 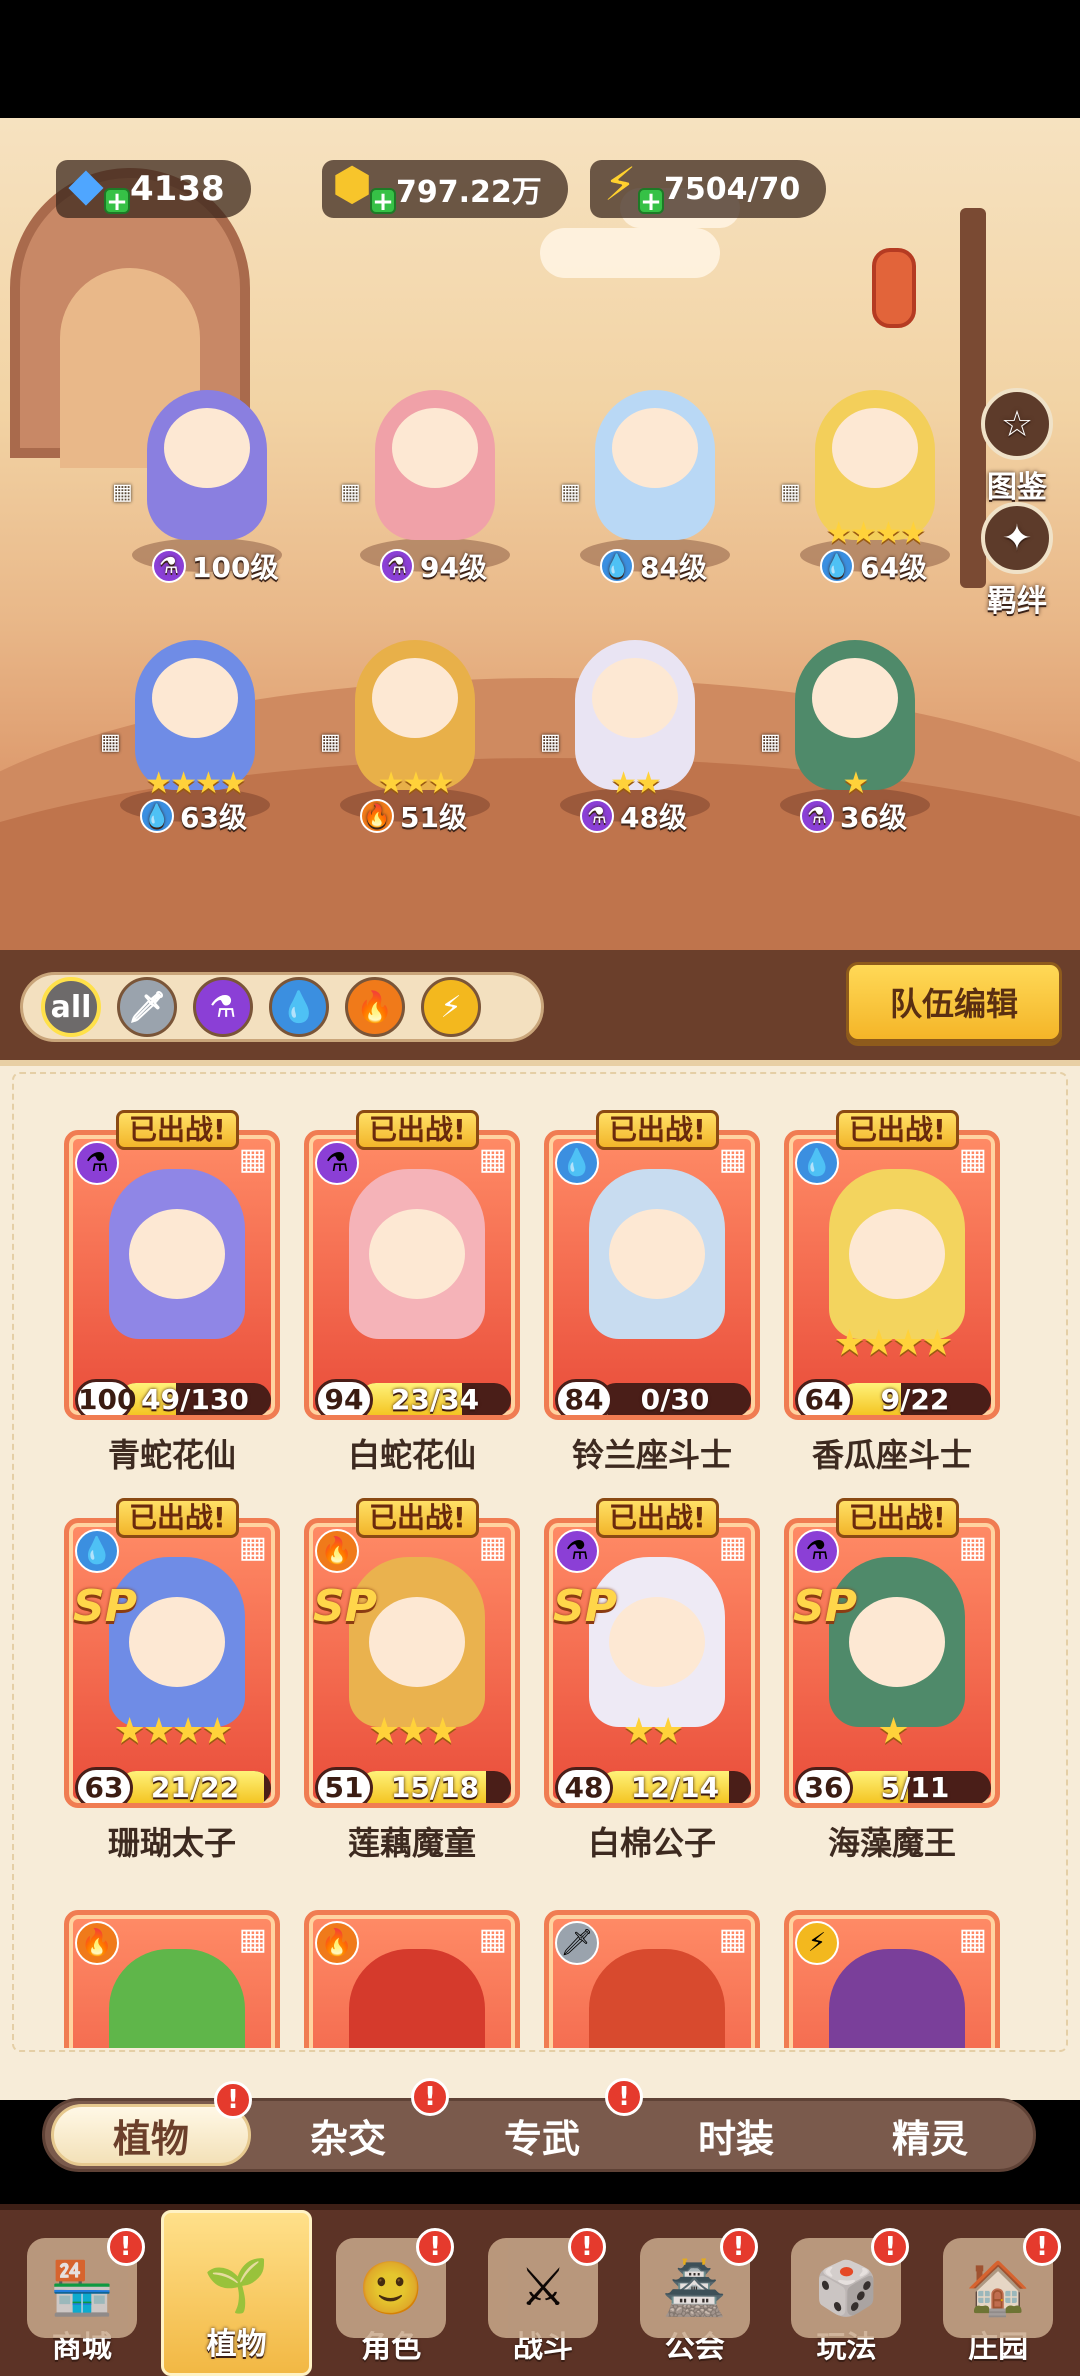 I want to click on lineup-hero: ▦ ★★ ⚗ 48级, so click(x=635, y=730).